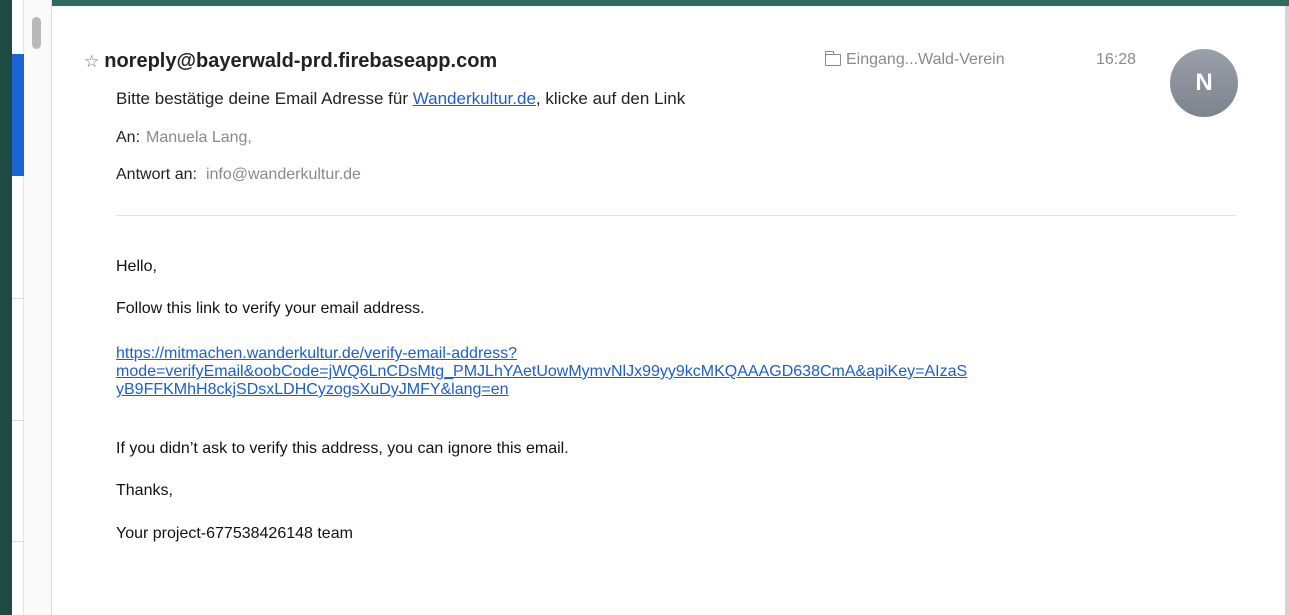  Describe the element at coordinates (925, 59) in the screenshot. I see `folder-label: Eingang...Wald-Verein` at that location.